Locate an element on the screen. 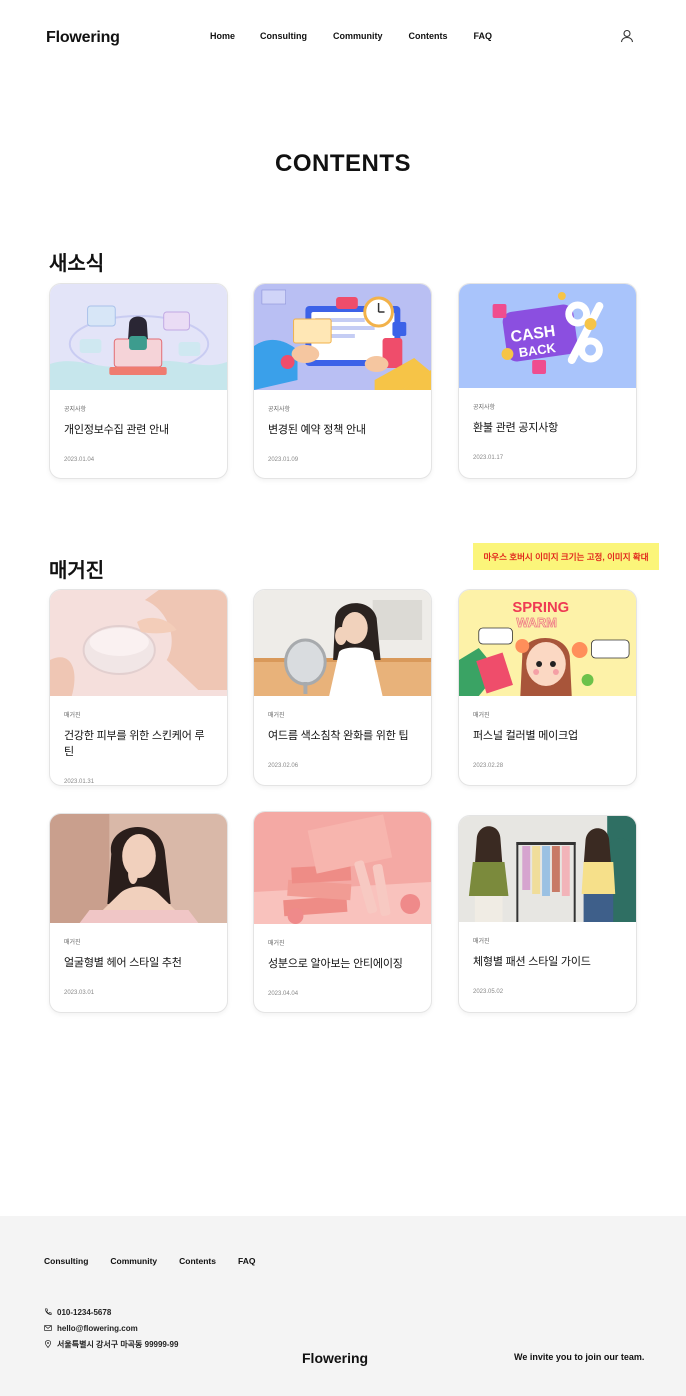  card-date: 2023.05.02 is located at coordinates (488, 992).